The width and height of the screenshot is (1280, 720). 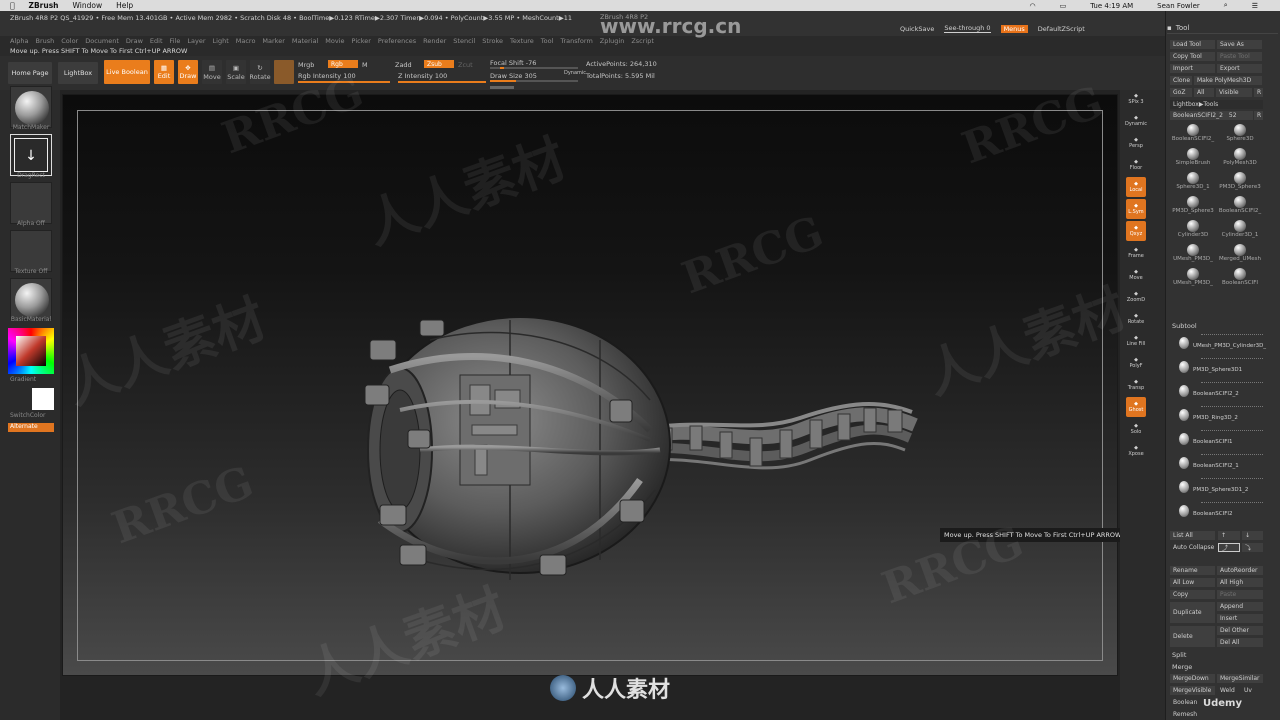 I want to click on menu-color: Color, so click(x=69, y=41).